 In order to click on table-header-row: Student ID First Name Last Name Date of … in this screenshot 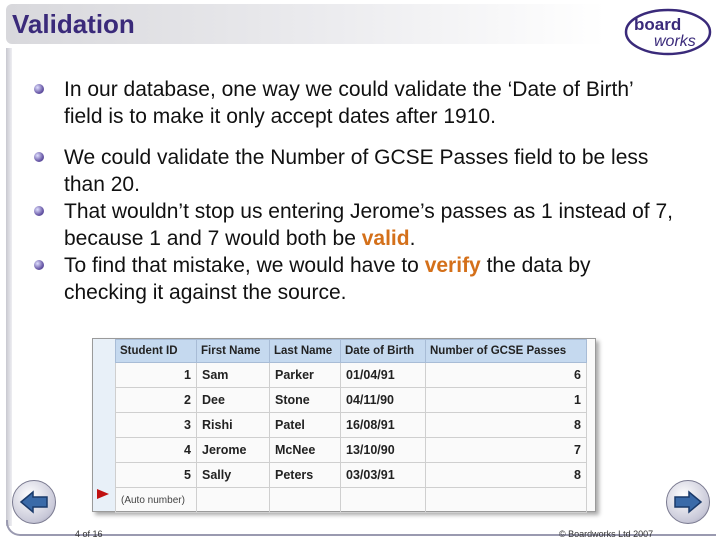, I will do `click(351, 351)`.